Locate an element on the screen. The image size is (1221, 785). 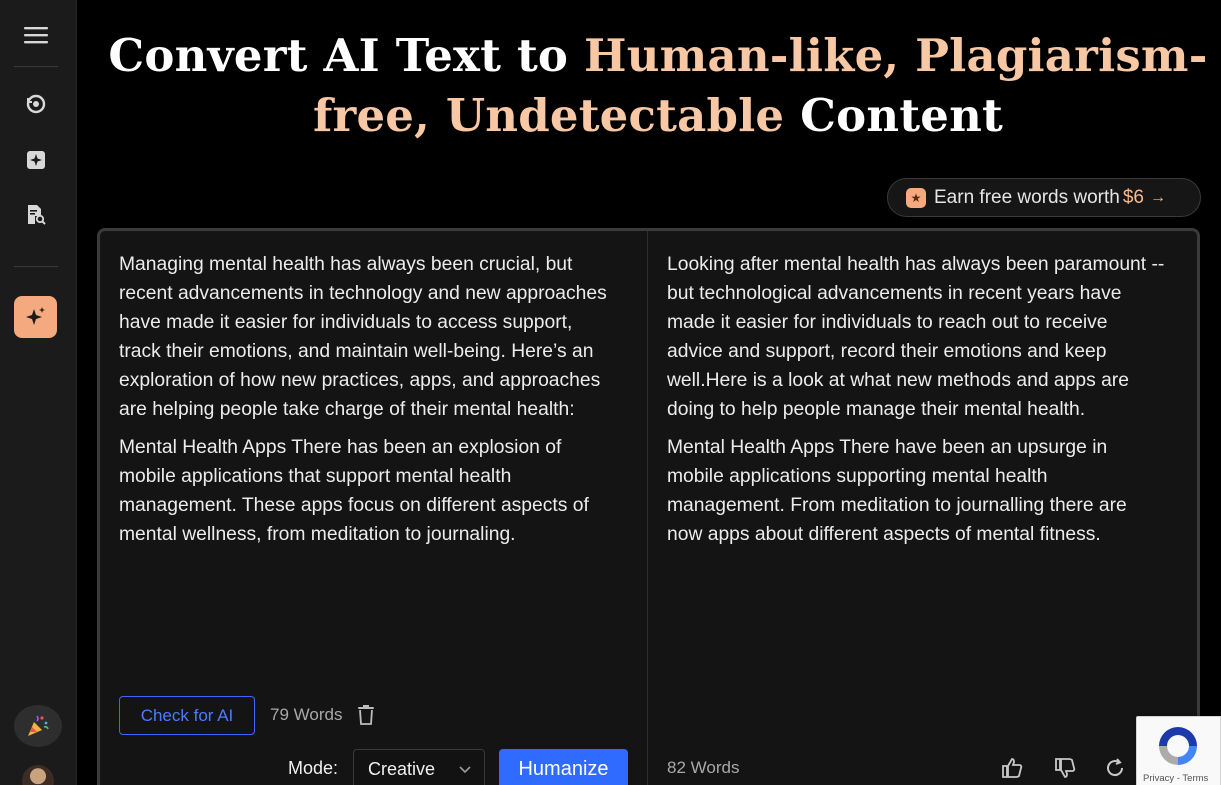
sidebar-item-plagiarism is located at coordinates (36, 215).